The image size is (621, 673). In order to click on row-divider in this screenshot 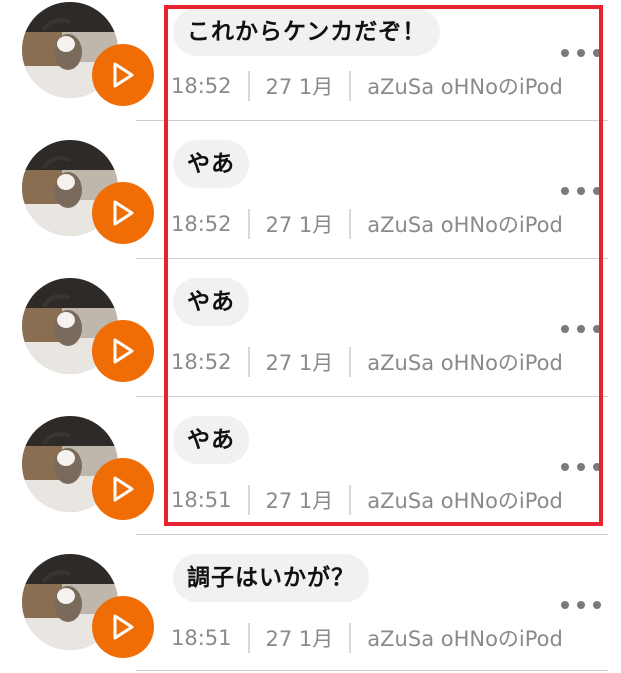, I will do `click(372, 670)`.